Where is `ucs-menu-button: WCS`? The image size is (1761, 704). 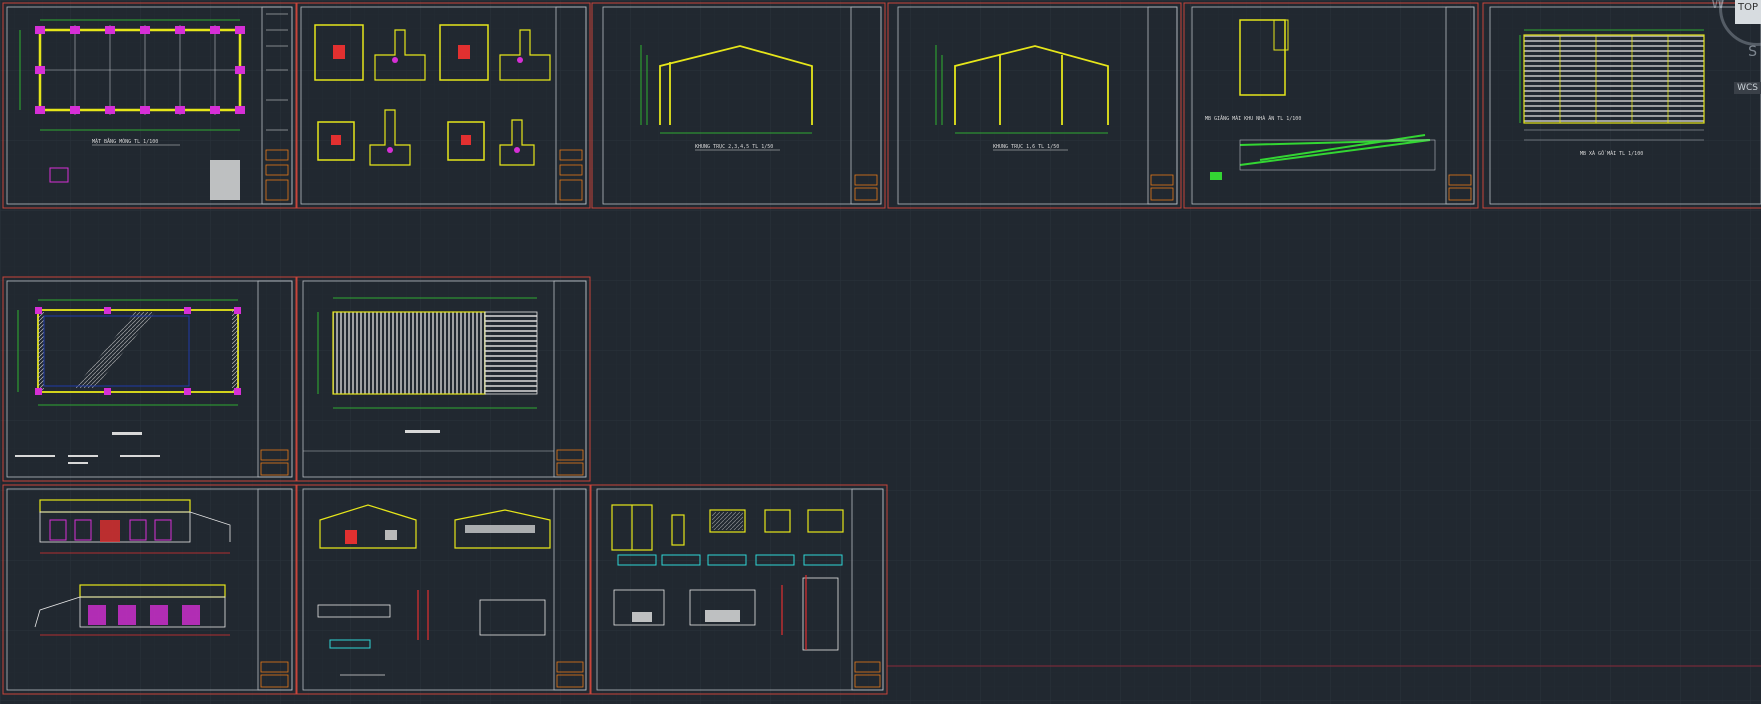
ucs-menu-button: WCS is located at coordinates (1747, 88).